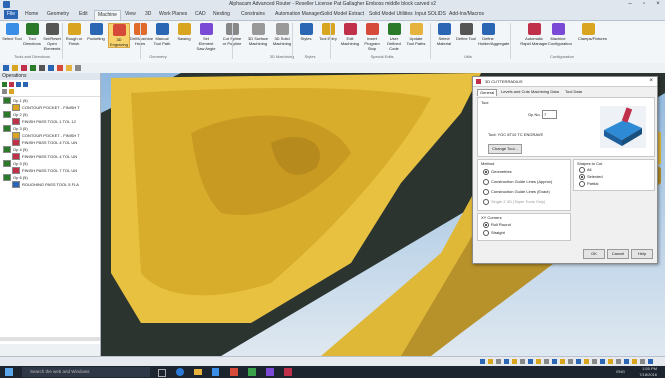 The width and height of the screenshot is (665, 378). What do you see at coordinates (648, 372) in the screenshot?
I see `taskbar-clock: 1:55 PM 7/18/2016` at bounding box center [648, 372].